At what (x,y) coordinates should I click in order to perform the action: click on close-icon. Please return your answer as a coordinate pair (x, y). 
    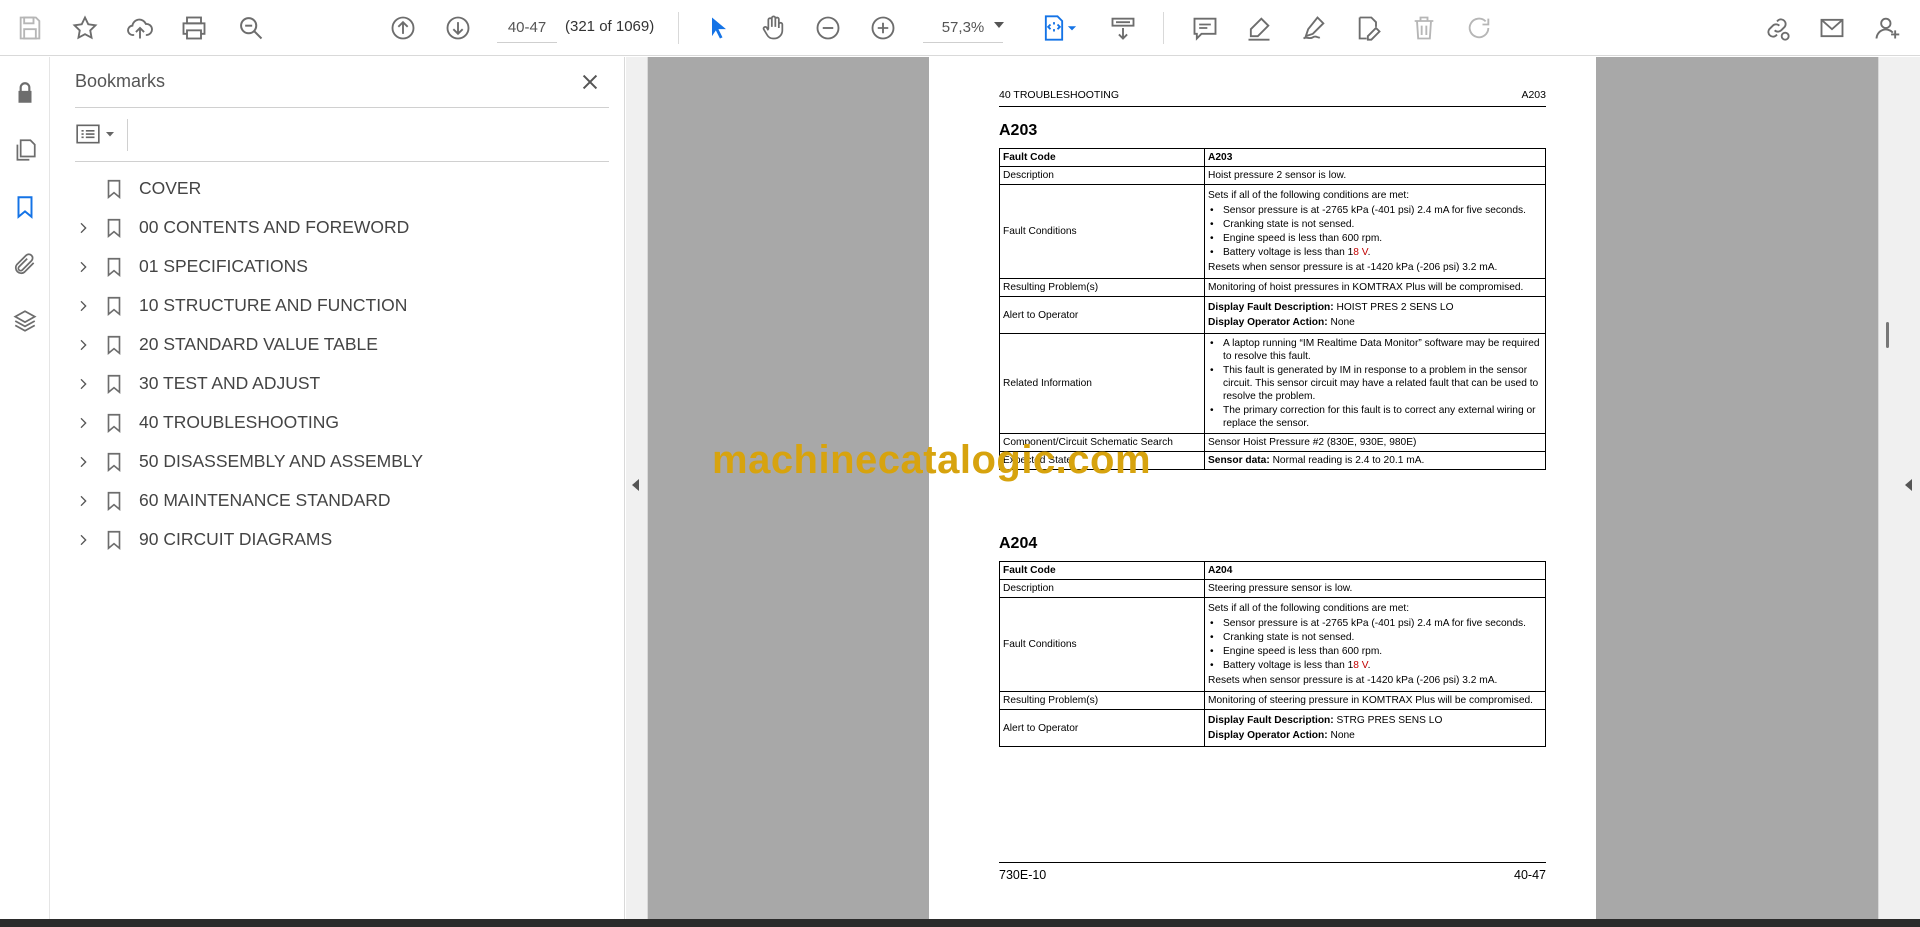
    Looking at the image, I should click on (590, 82).